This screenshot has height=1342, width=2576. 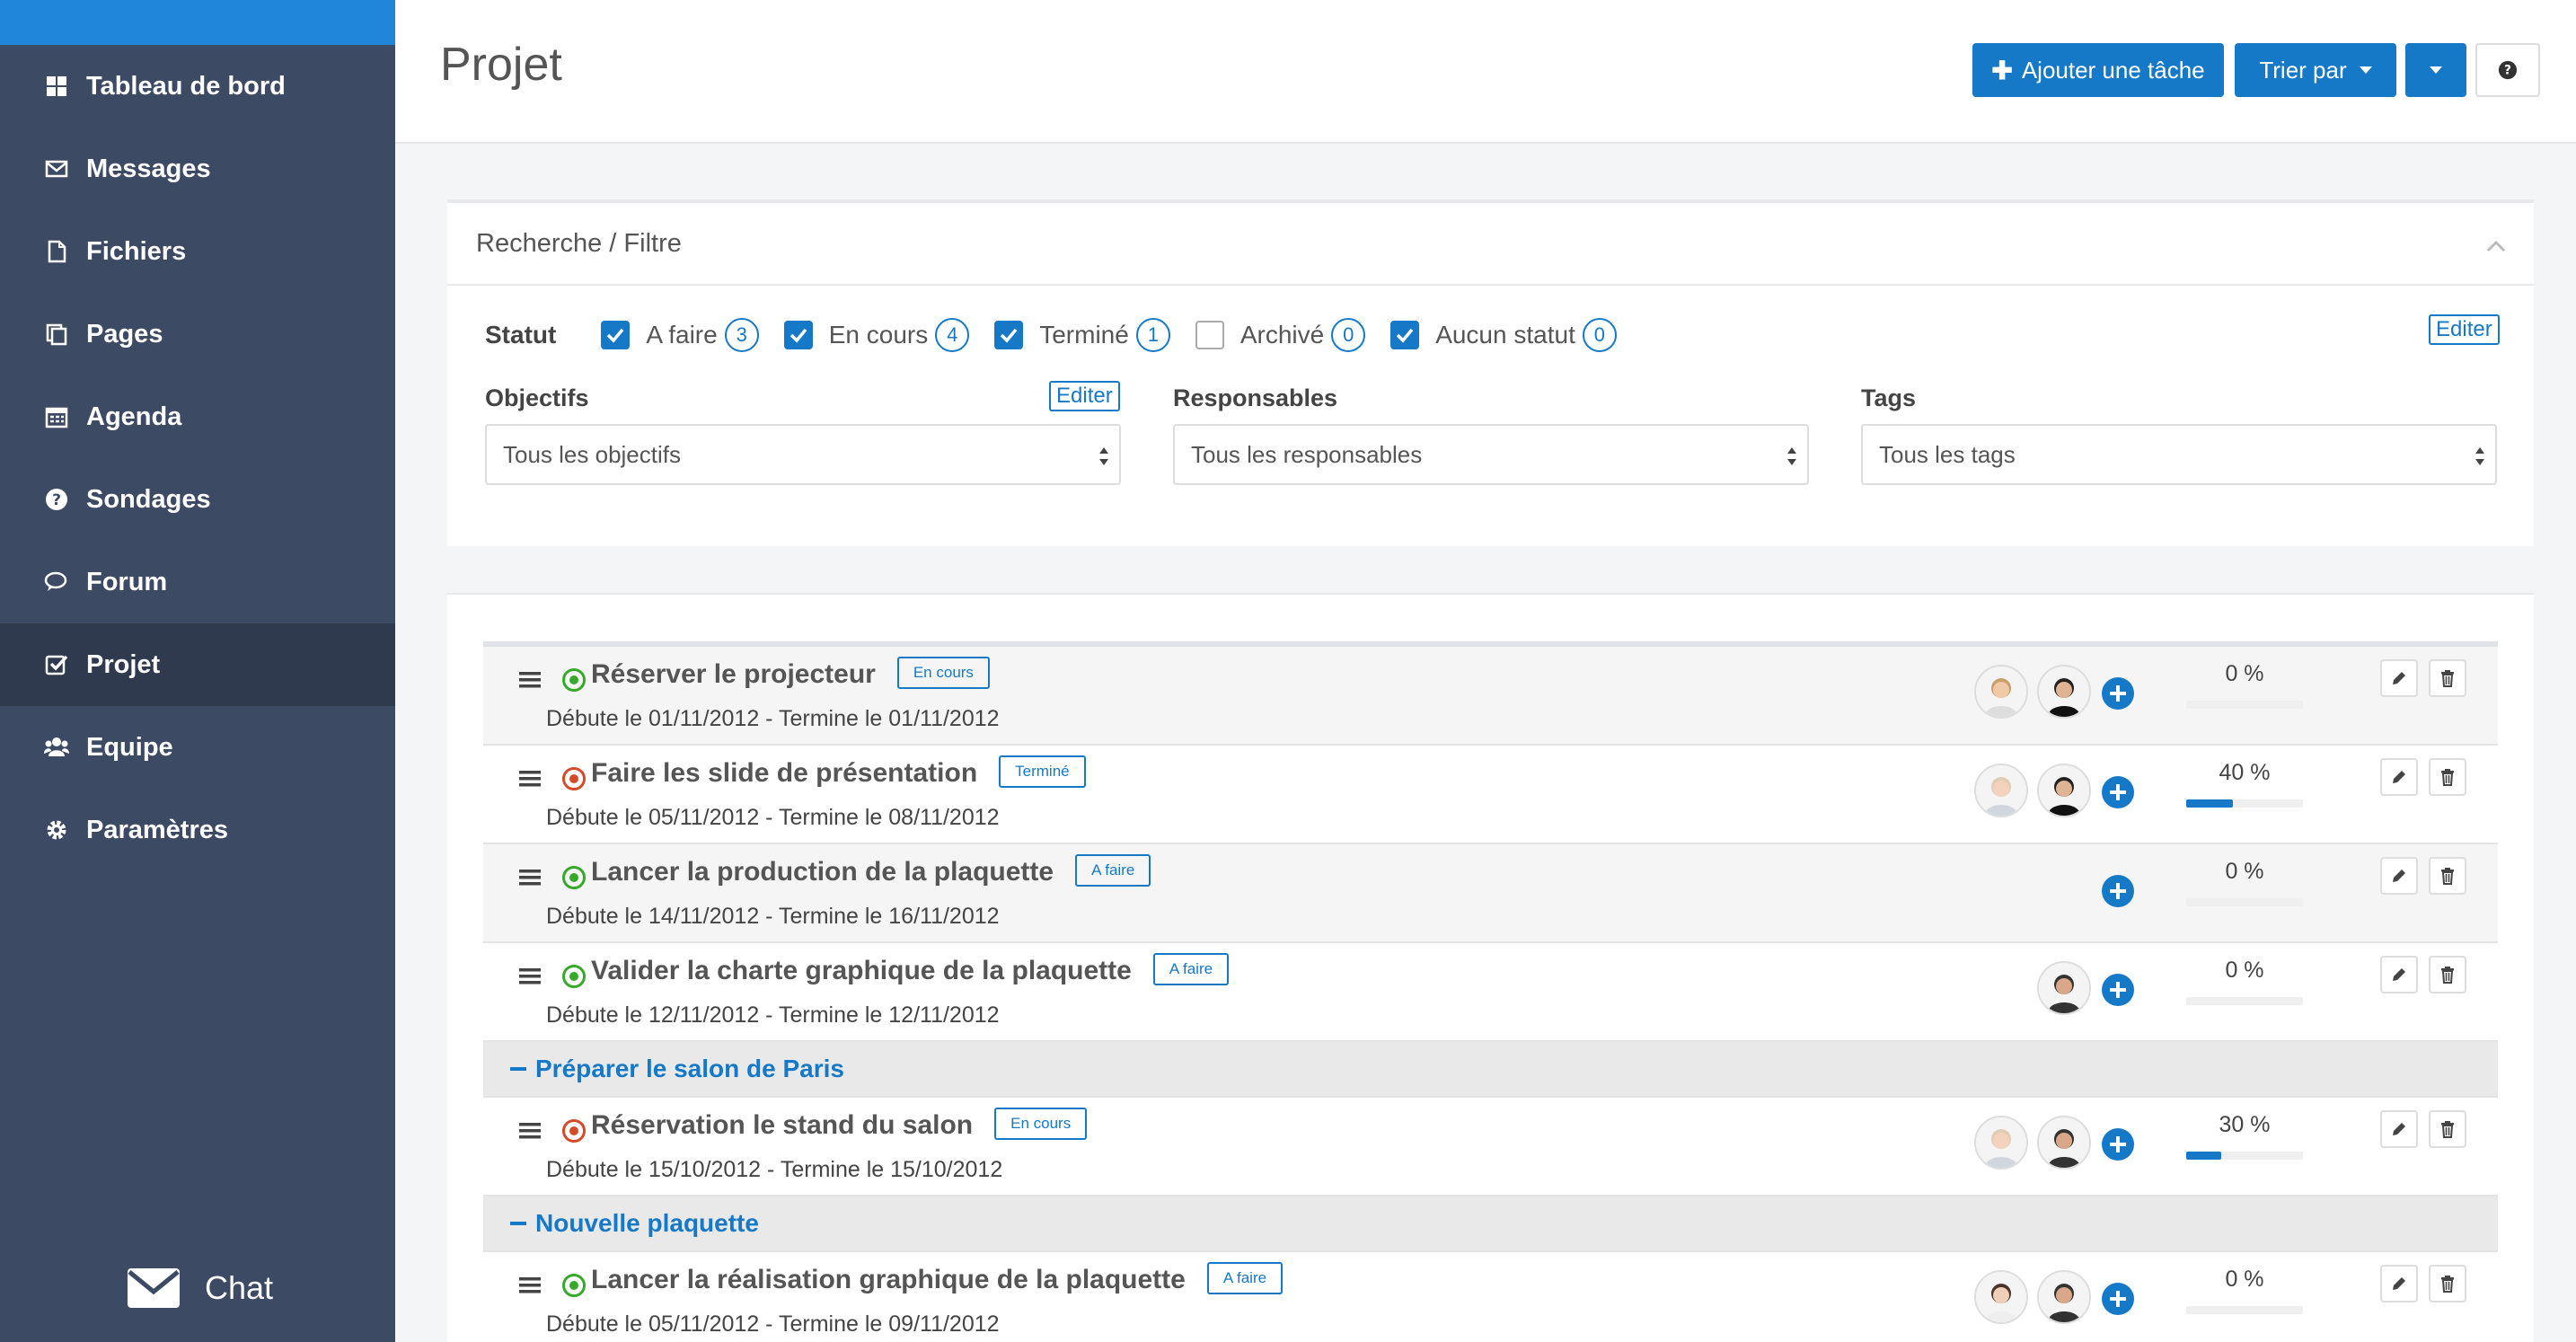 What do you see at coordinates (56, 500) in the screenshot?
I see `question-icon: ?` at bounding box center [56, 500].